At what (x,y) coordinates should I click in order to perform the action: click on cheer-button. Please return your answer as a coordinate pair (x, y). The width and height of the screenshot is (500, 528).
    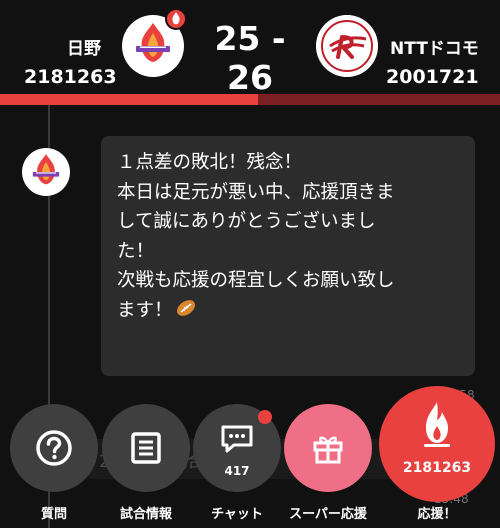
    Looking at the image, I should click on (437, 444).